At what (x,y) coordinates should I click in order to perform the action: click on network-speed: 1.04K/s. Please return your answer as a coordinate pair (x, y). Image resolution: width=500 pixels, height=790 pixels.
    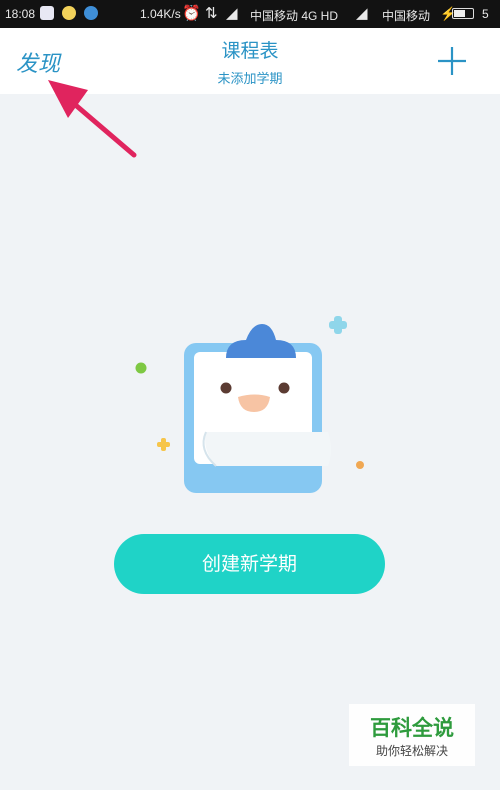
    Looking at the image, I should click on (160, 14).